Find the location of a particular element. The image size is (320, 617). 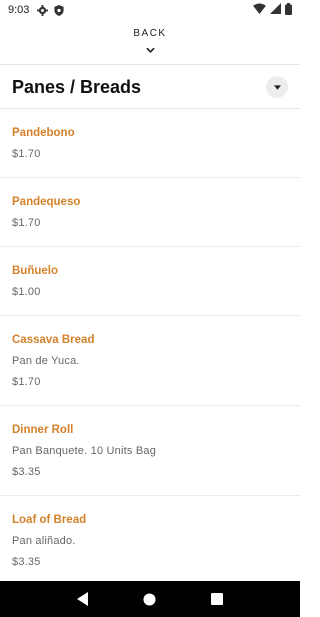

back-button: BACK is located at coordinates (150, 43).